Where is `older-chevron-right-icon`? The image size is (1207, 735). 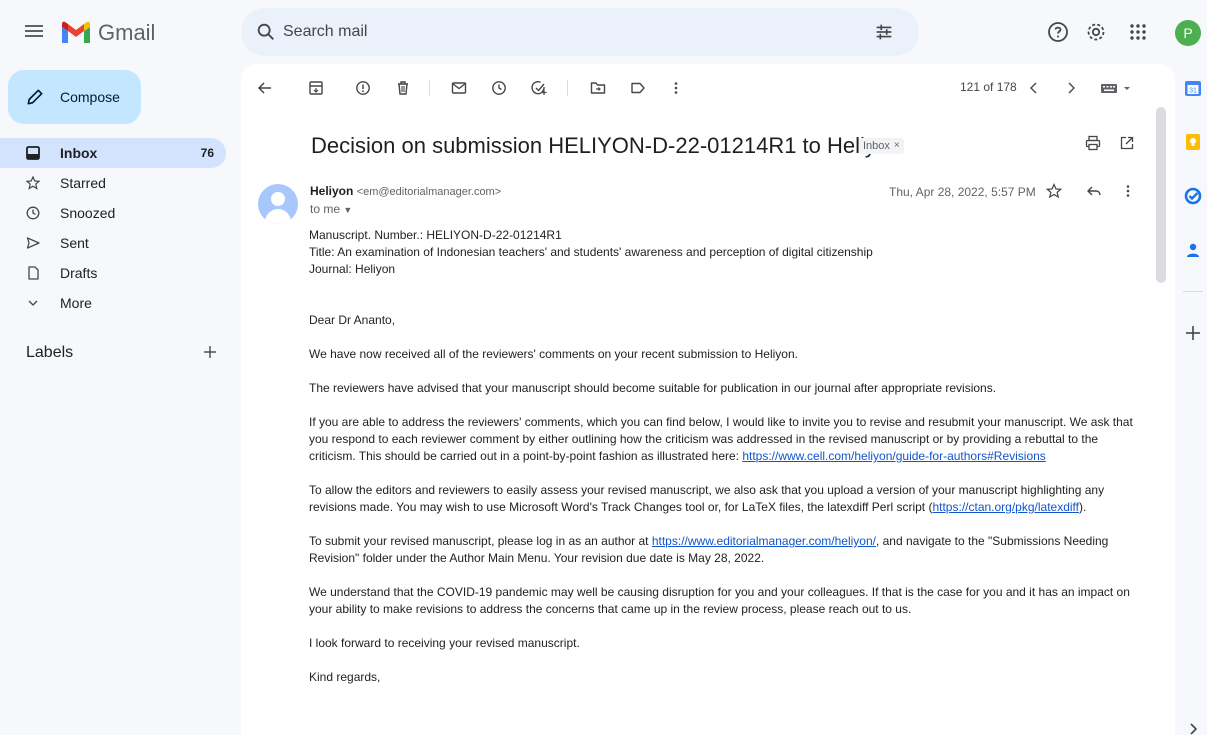 older-chevron-right-icon is located at coordinates (1071, 88).